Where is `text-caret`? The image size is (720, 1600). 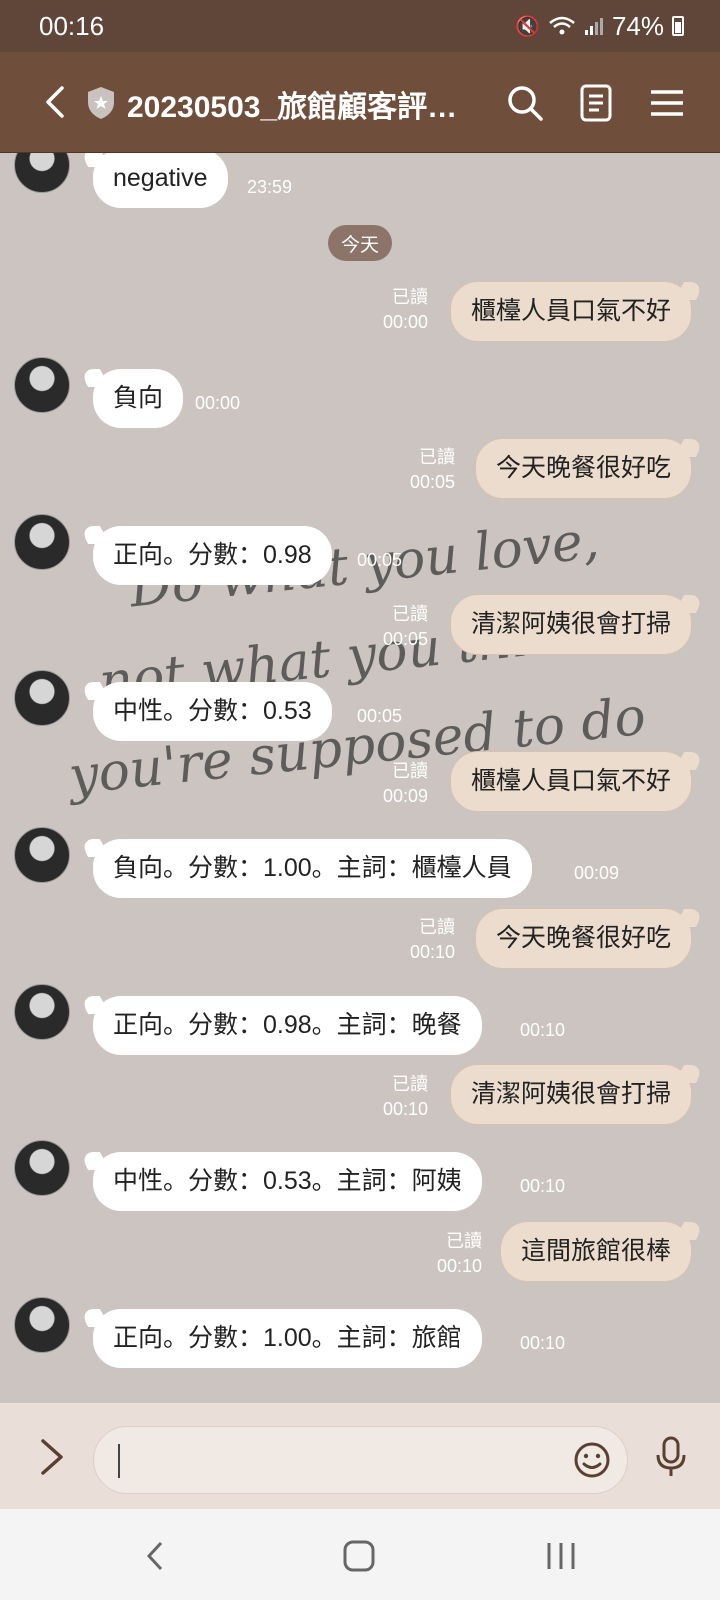
text-caret is located at coordinates (119, 1461).